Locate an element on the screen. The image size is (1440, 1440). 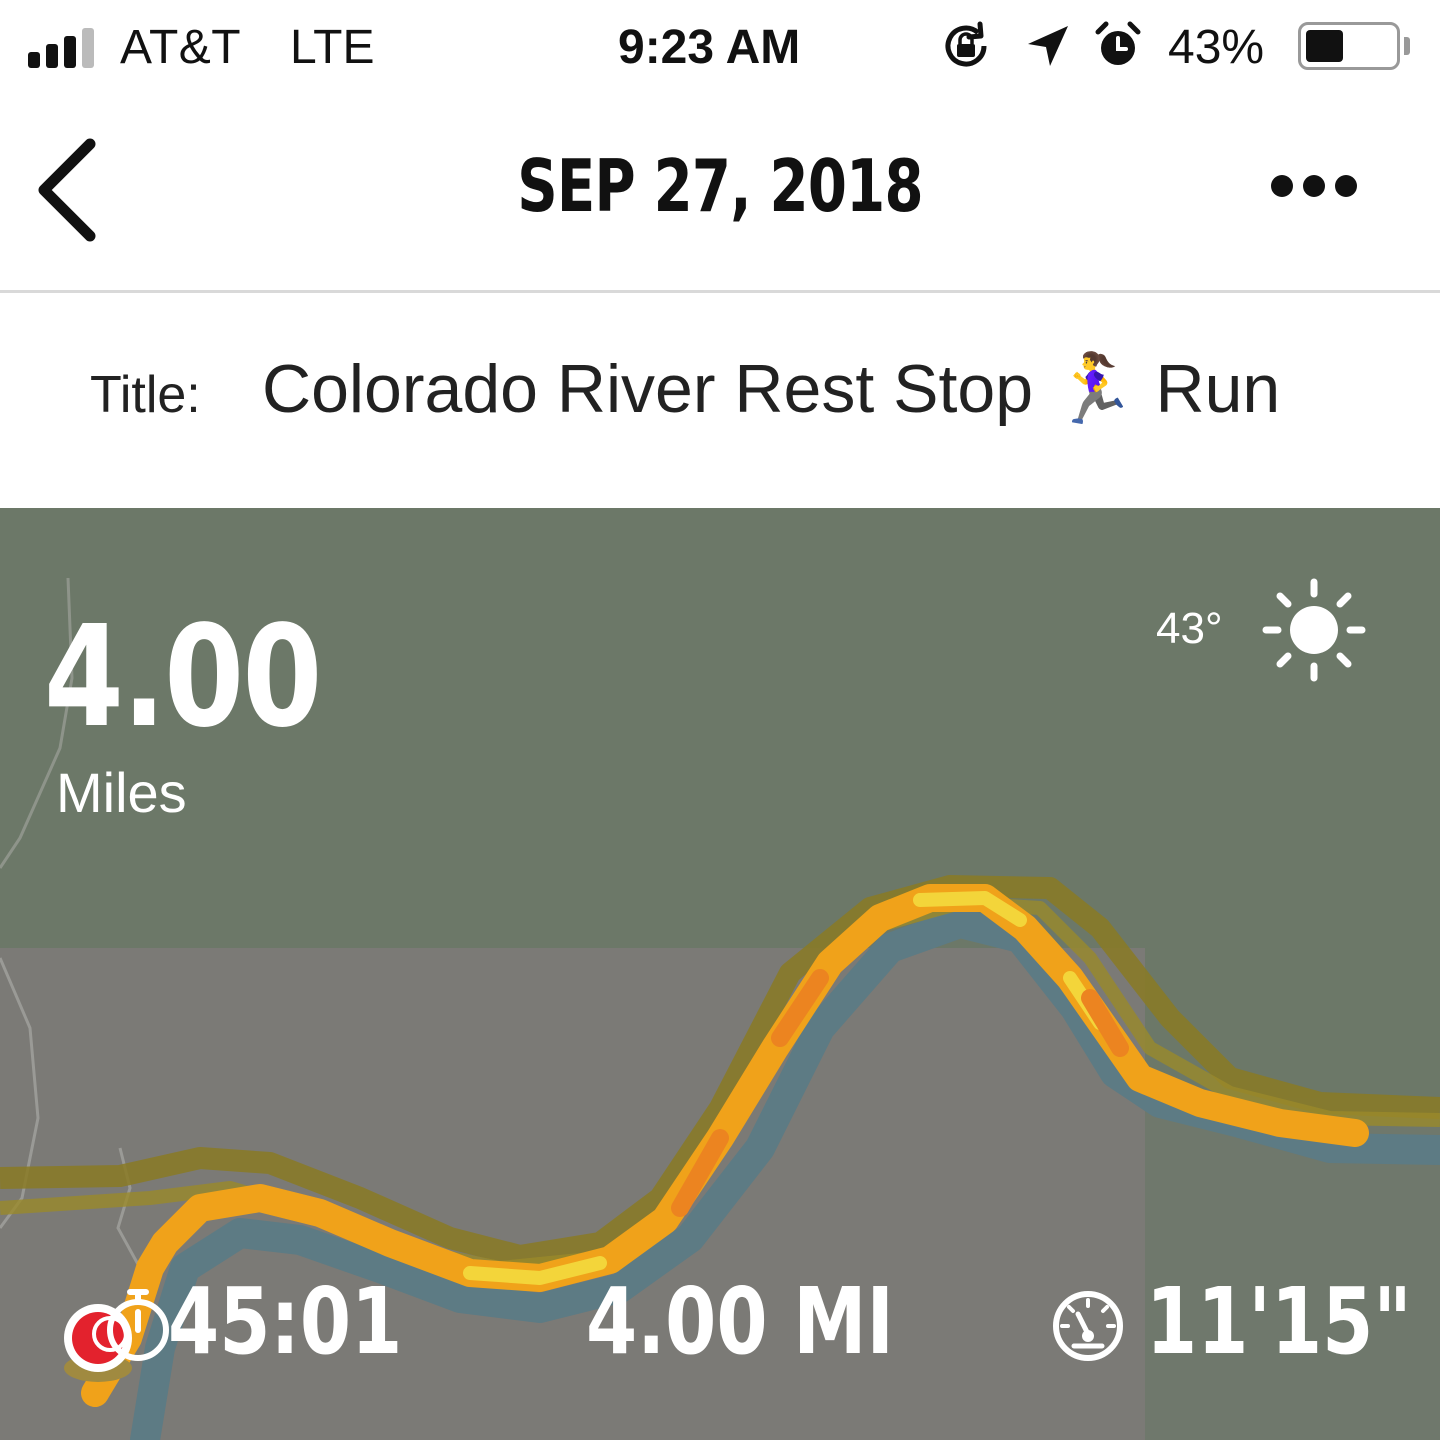
chevron-left-icon is located at coordinates (70, 191).